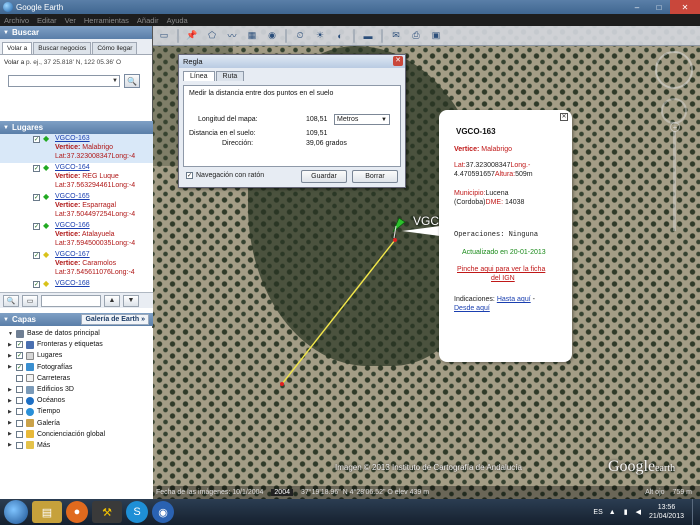 The image size is (700, 525). I want to click on search-input: ▼, so click(64, 81).